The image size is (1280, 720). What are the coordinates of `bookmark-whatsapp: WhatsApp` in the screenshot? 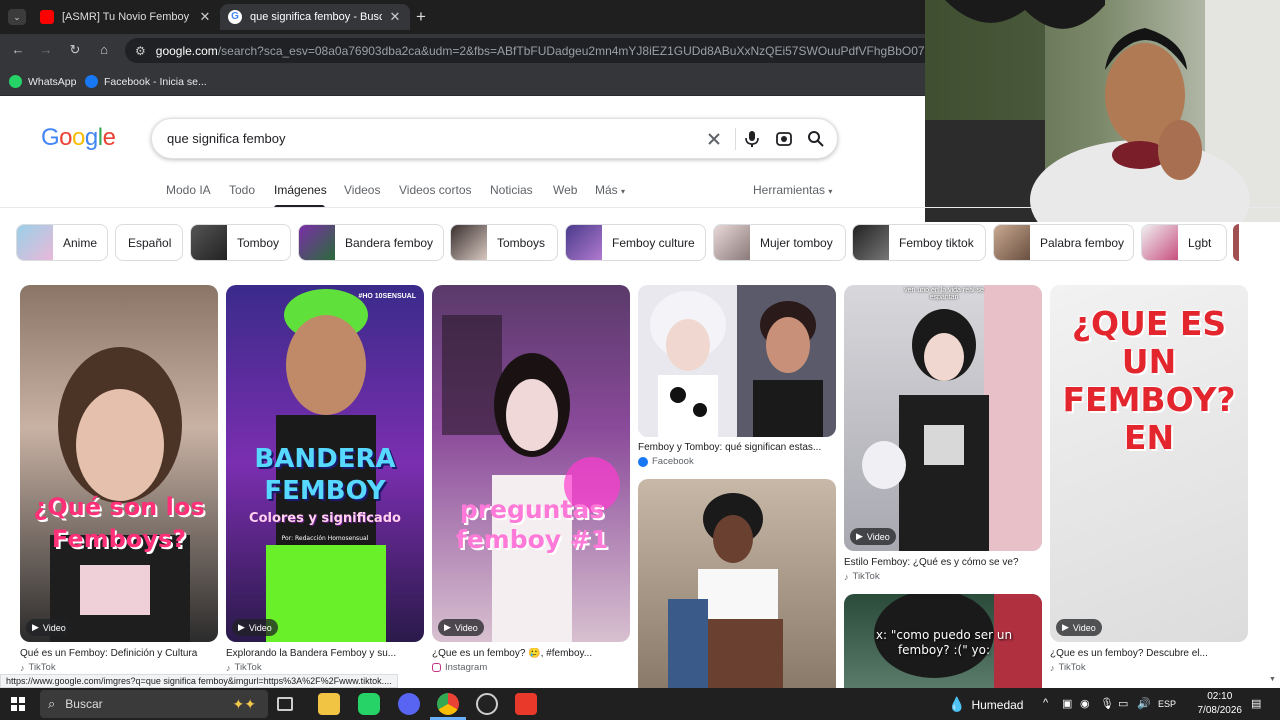 It's located at (42, 81).